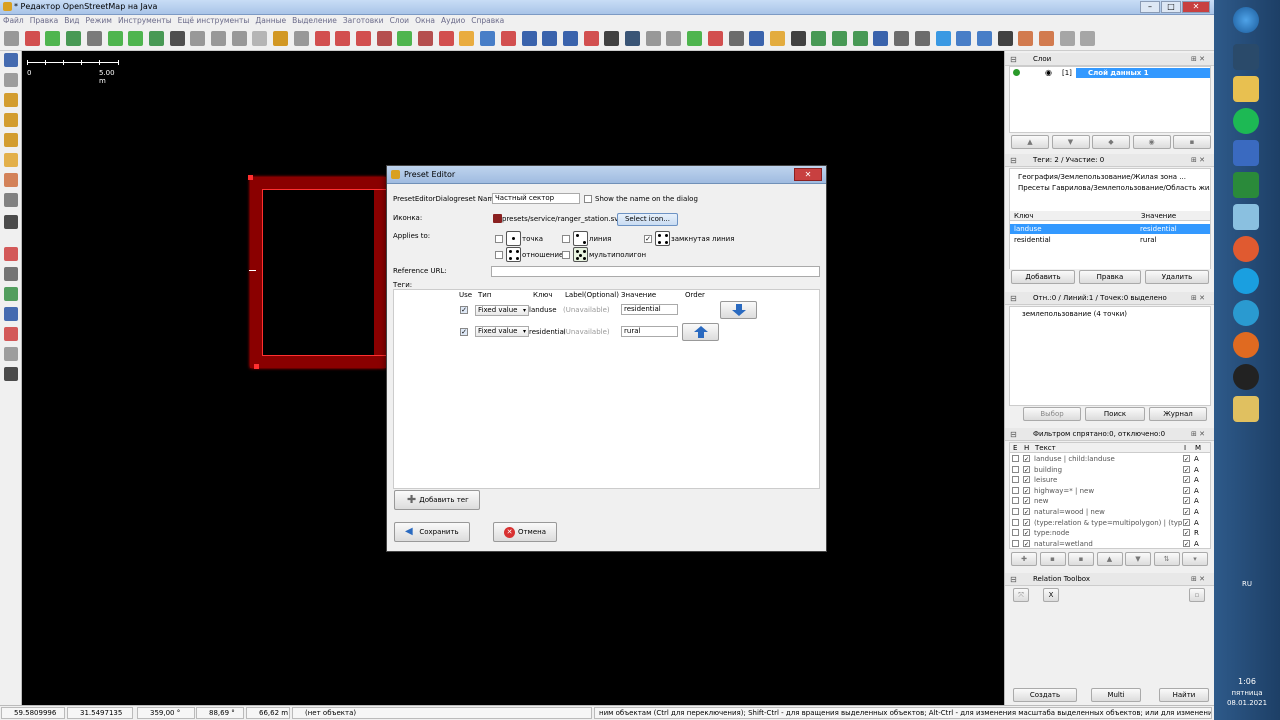 The image size is (1280, 720). What do you see at coordinates (1116, 695) in the screenshot?
I see `multipolygon-button: Multi` at bounding box center [1116, 695].